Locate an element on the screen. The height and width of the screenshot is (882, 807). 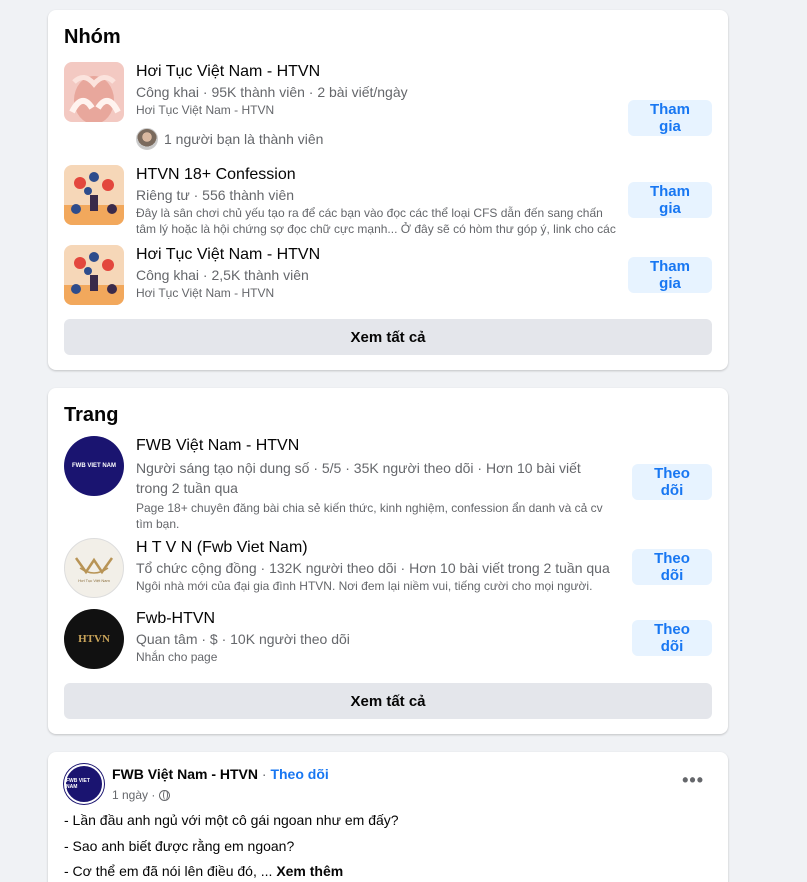
more-options-icon: ••• is located at coordinates (693, 780).